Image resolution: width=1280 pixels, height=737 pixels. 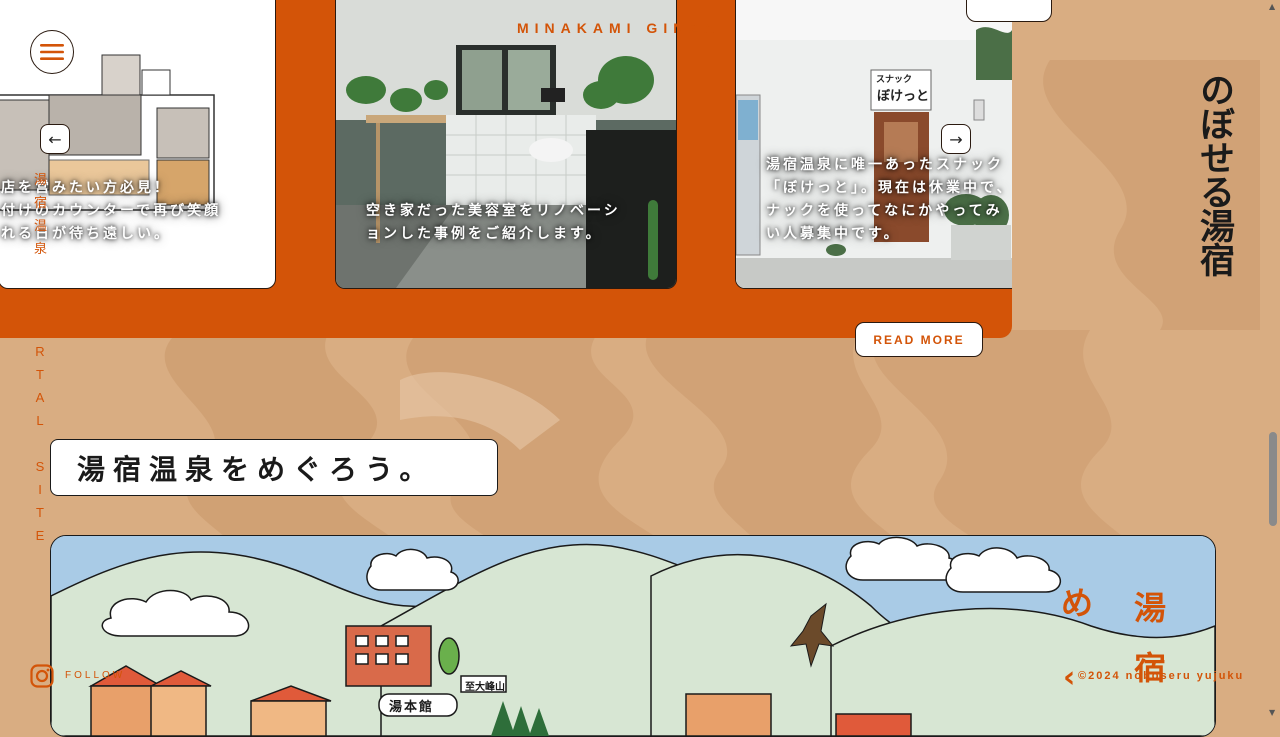 I want to click on arrow-right-icon: →, so click(x=956, y=139).